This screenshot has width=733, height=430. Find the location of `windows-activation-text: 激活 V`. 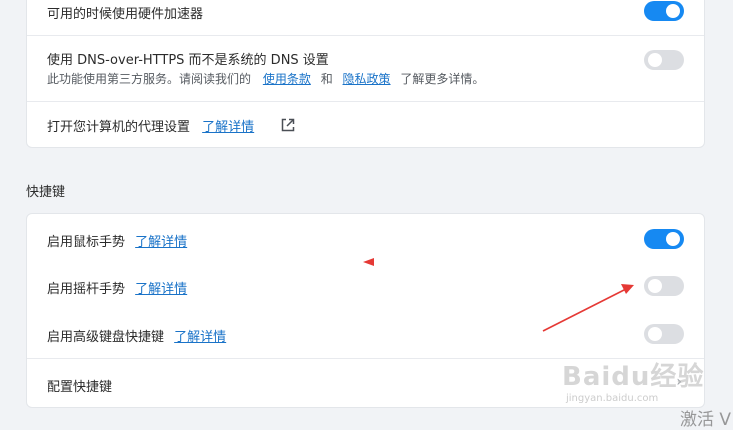

windows-activation-text: 激活 V is located at coordinates (706, 420).